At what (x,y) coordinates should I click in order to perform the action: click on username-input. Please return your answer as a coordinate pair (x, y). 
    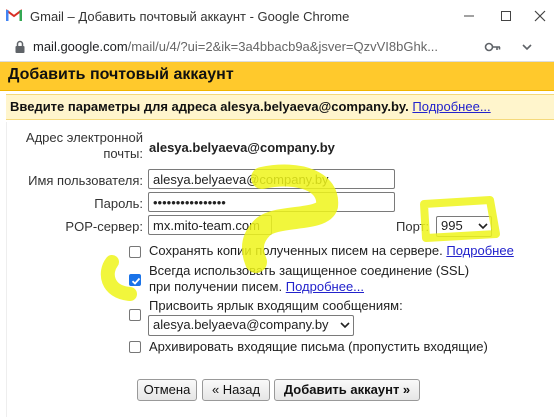
    Looking at the image, I should click on (271, 179).